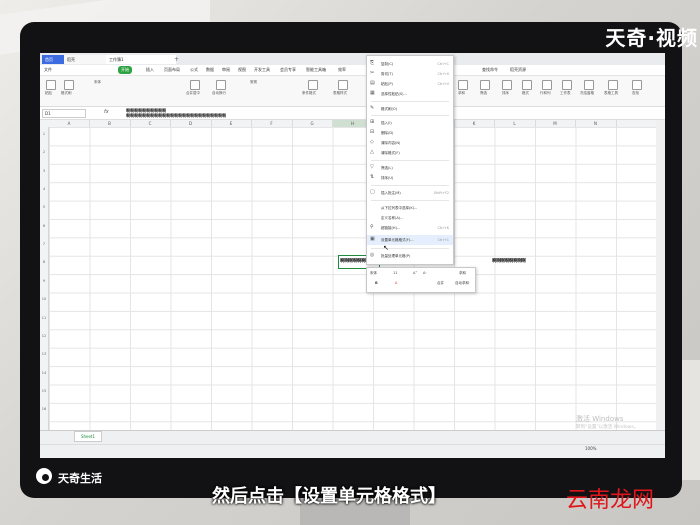  Describe the element at coordinates (410, 168) in the screenshot. I see `menu-item-filter: ▽ 筛选(L)` at that location.